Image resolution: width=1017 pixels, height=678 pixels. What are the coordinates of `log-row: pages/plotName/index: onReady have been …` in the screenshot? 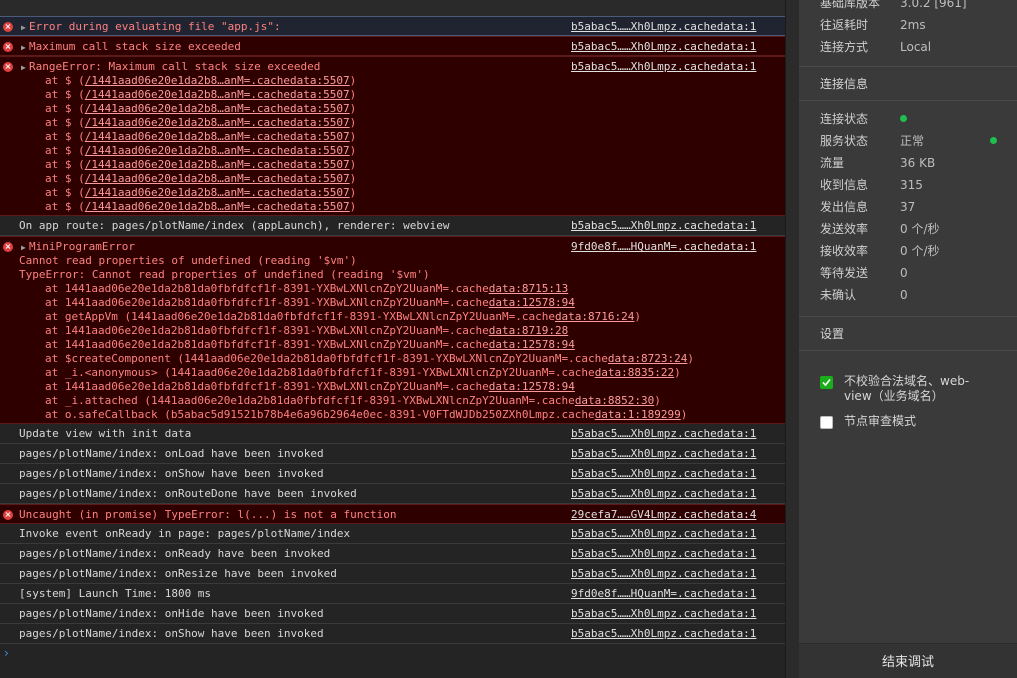 It's located at (392, 554).